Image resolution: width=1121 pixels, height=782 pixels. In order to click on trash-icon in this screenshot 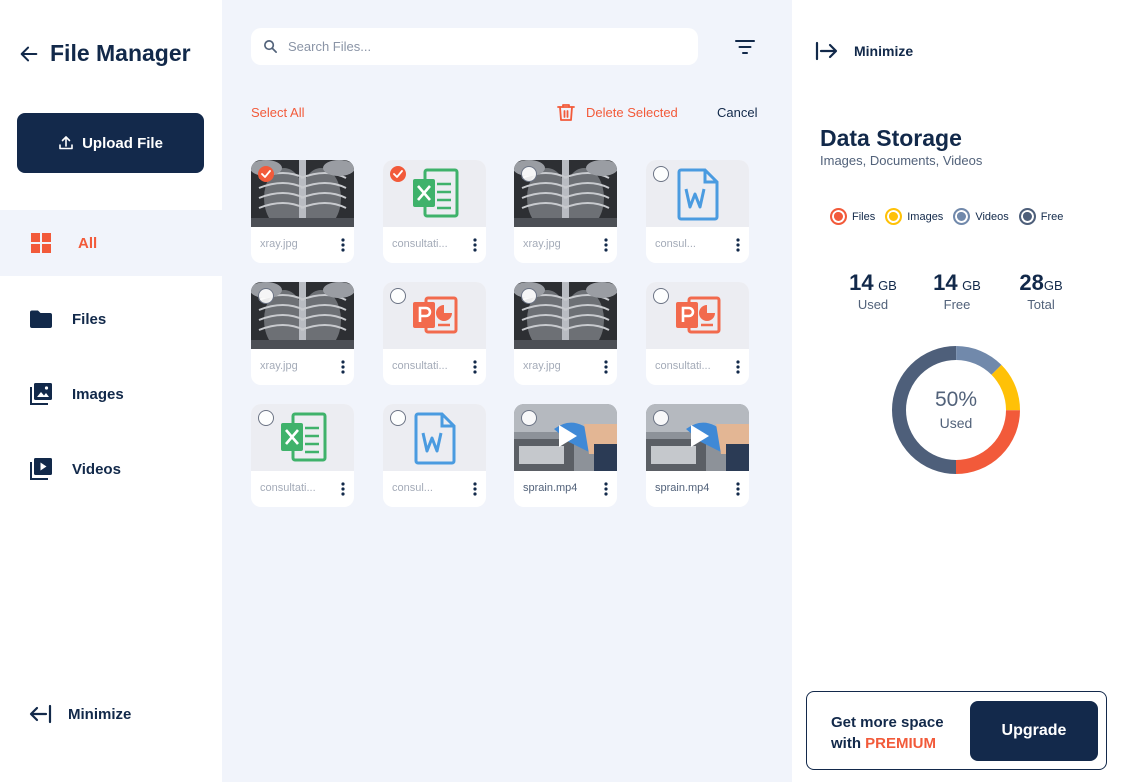, I will do `click(566, 112)`.